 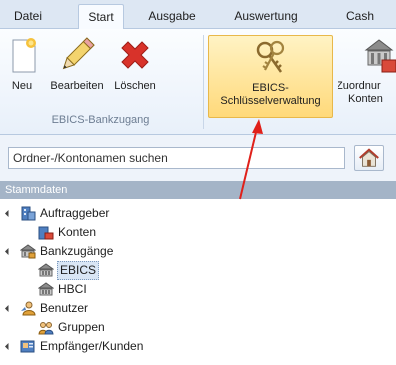 What do you see at coordinates (203, 82) in the screenshot?
I see `ribbon-group-separator` at bounding box center [203, 82].